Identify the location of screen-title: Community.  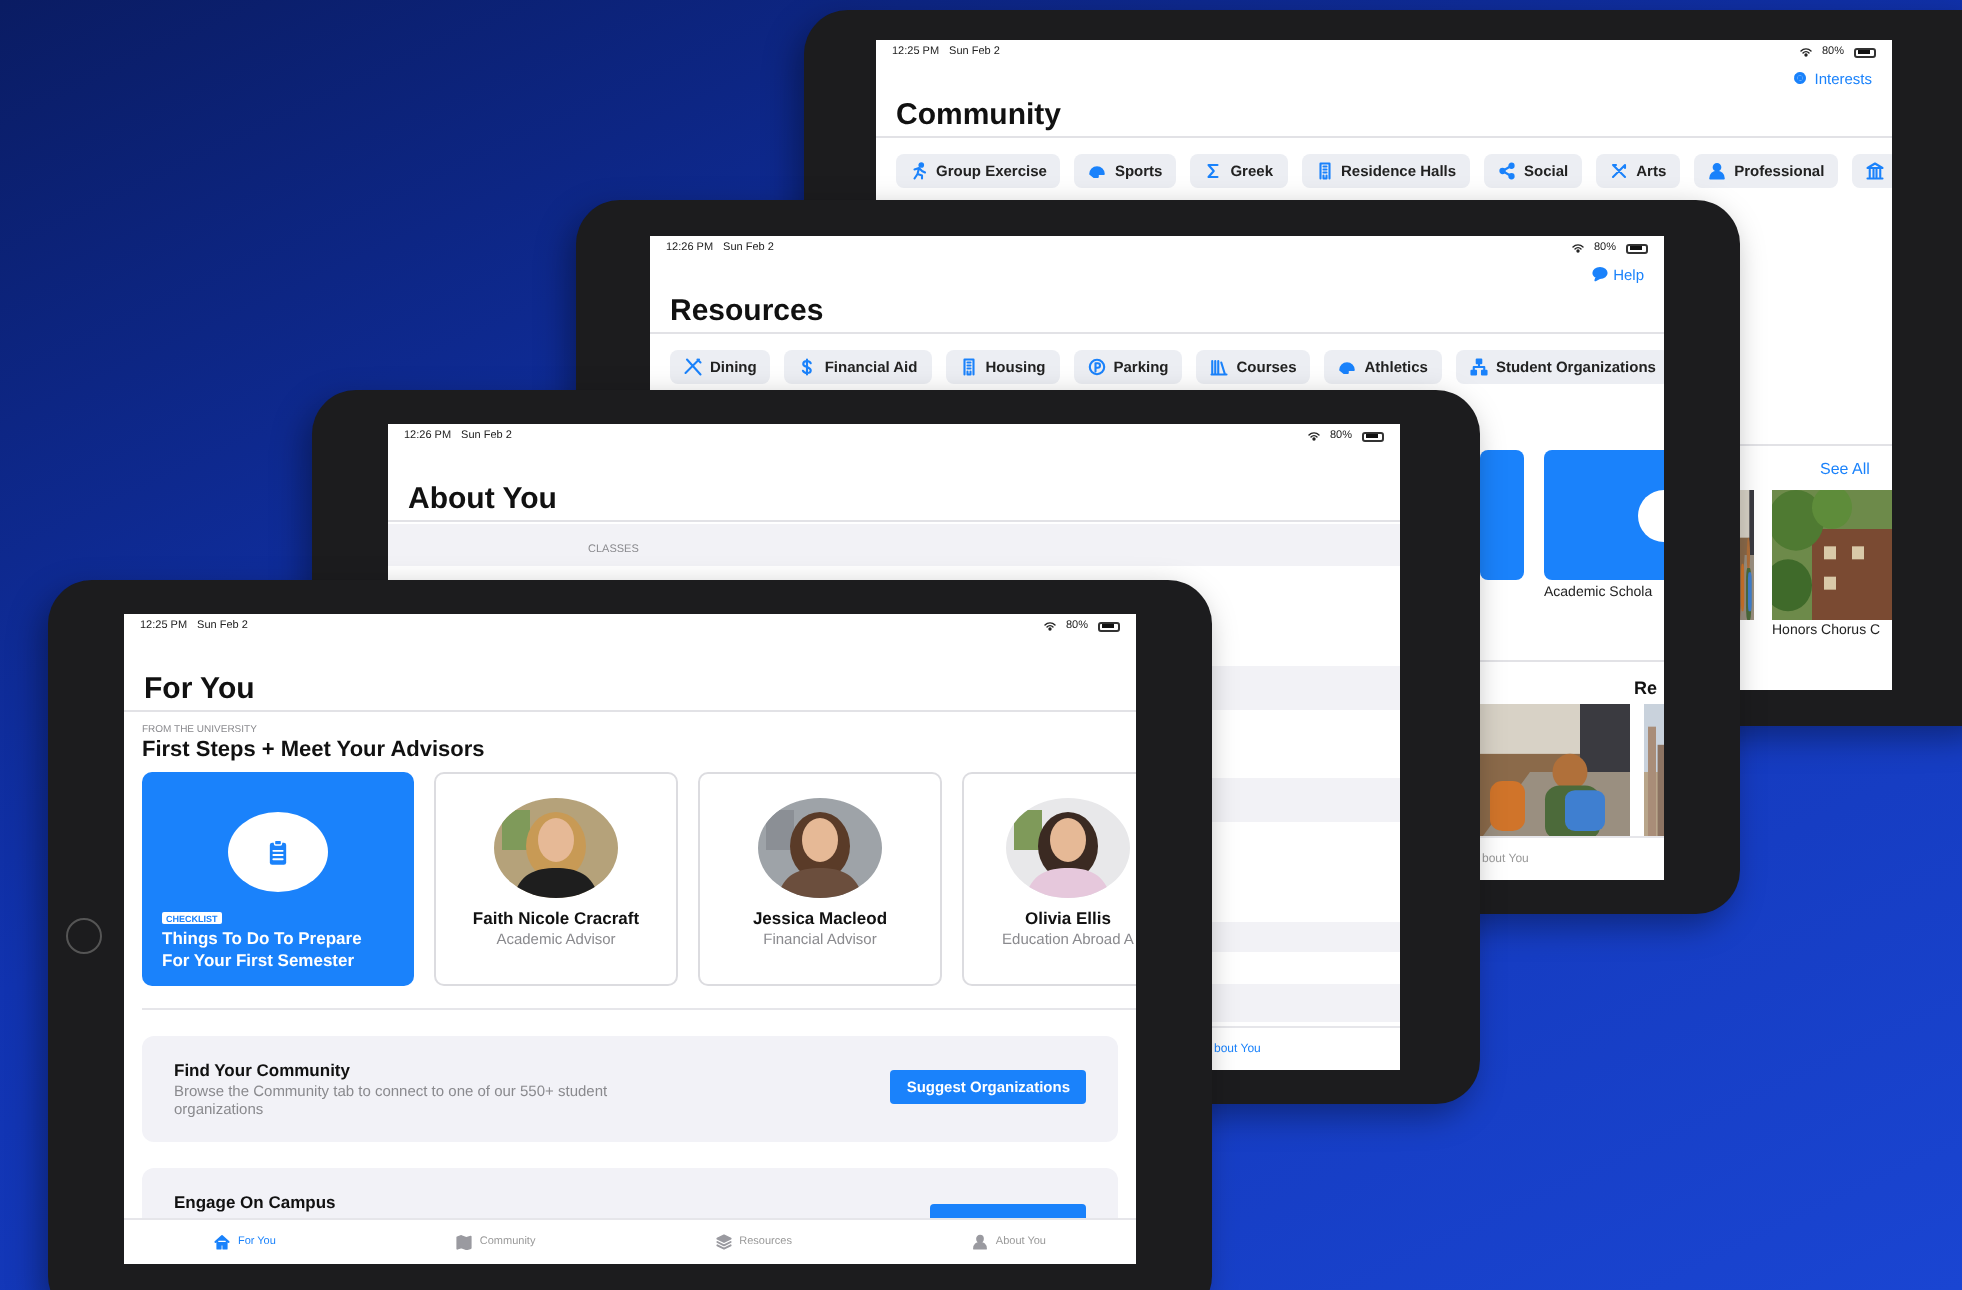
(978, 114).